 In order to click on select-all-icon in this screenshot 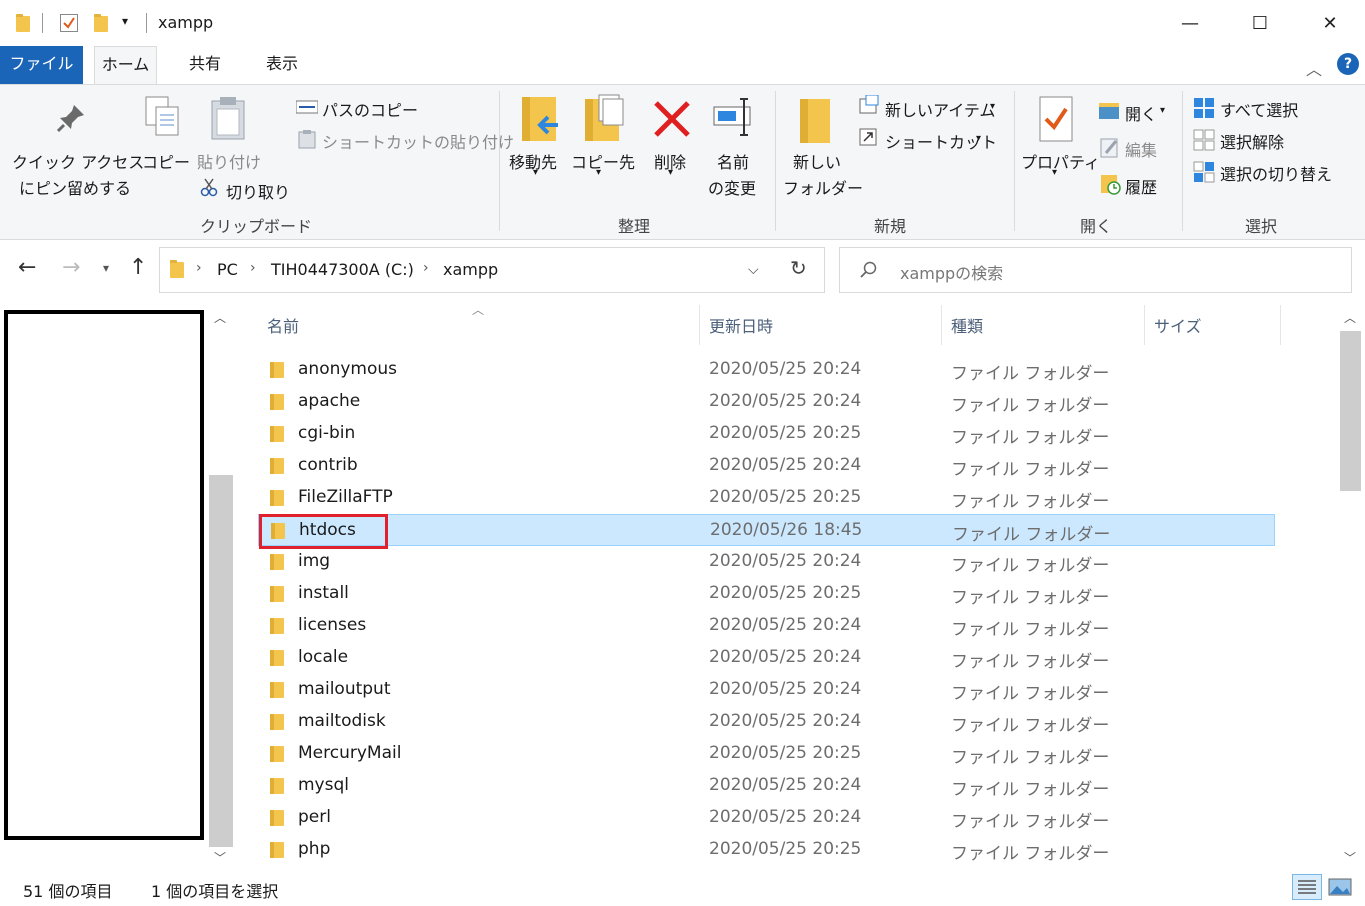, I will do `click(1204, 108)`.